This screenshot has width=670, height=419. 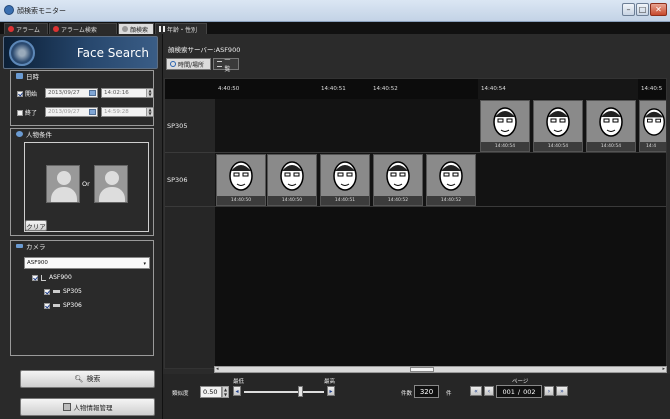 I want to click on face-search-logo-icon, so click(x=22, y=53).